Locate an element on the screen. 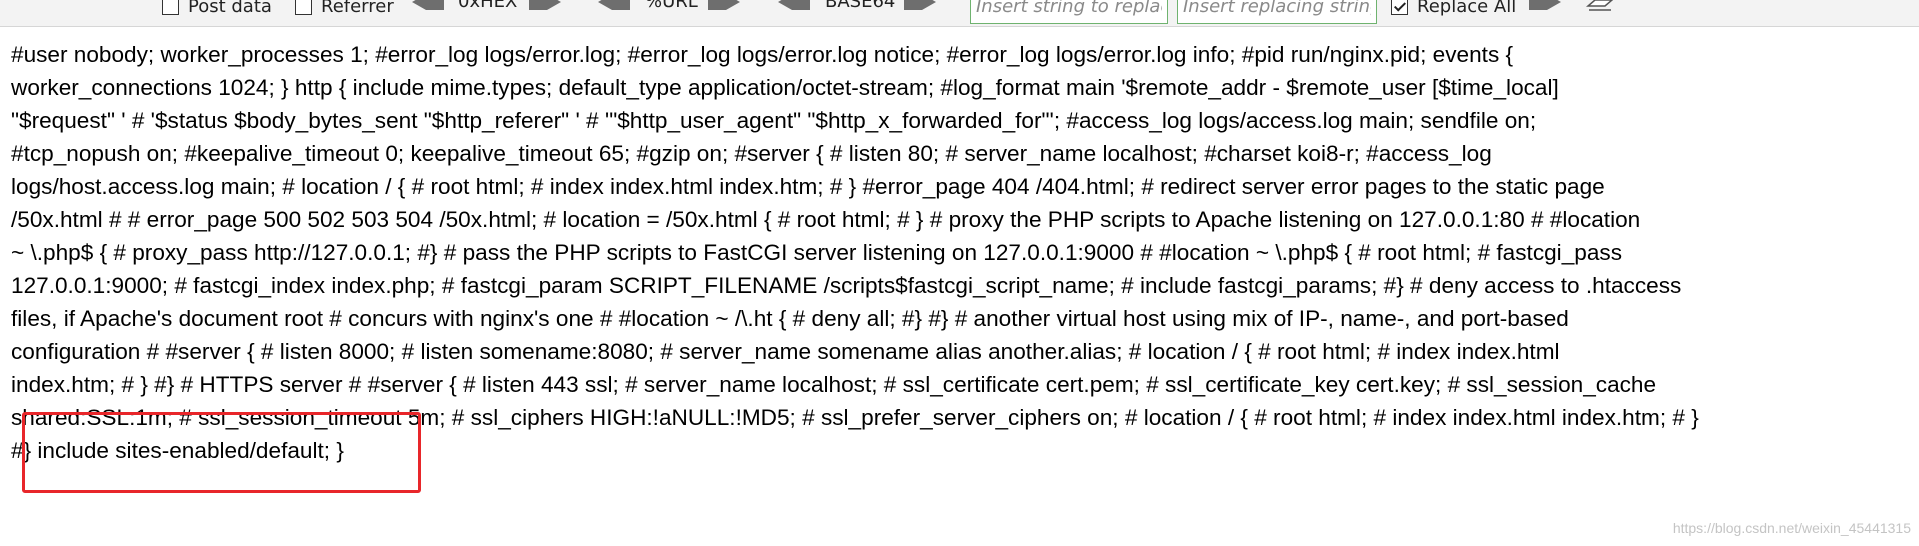 Image resolution: width=1919 pixels, height=546 pixels. post-data-label: Post data is located at coordinates (230, 8).